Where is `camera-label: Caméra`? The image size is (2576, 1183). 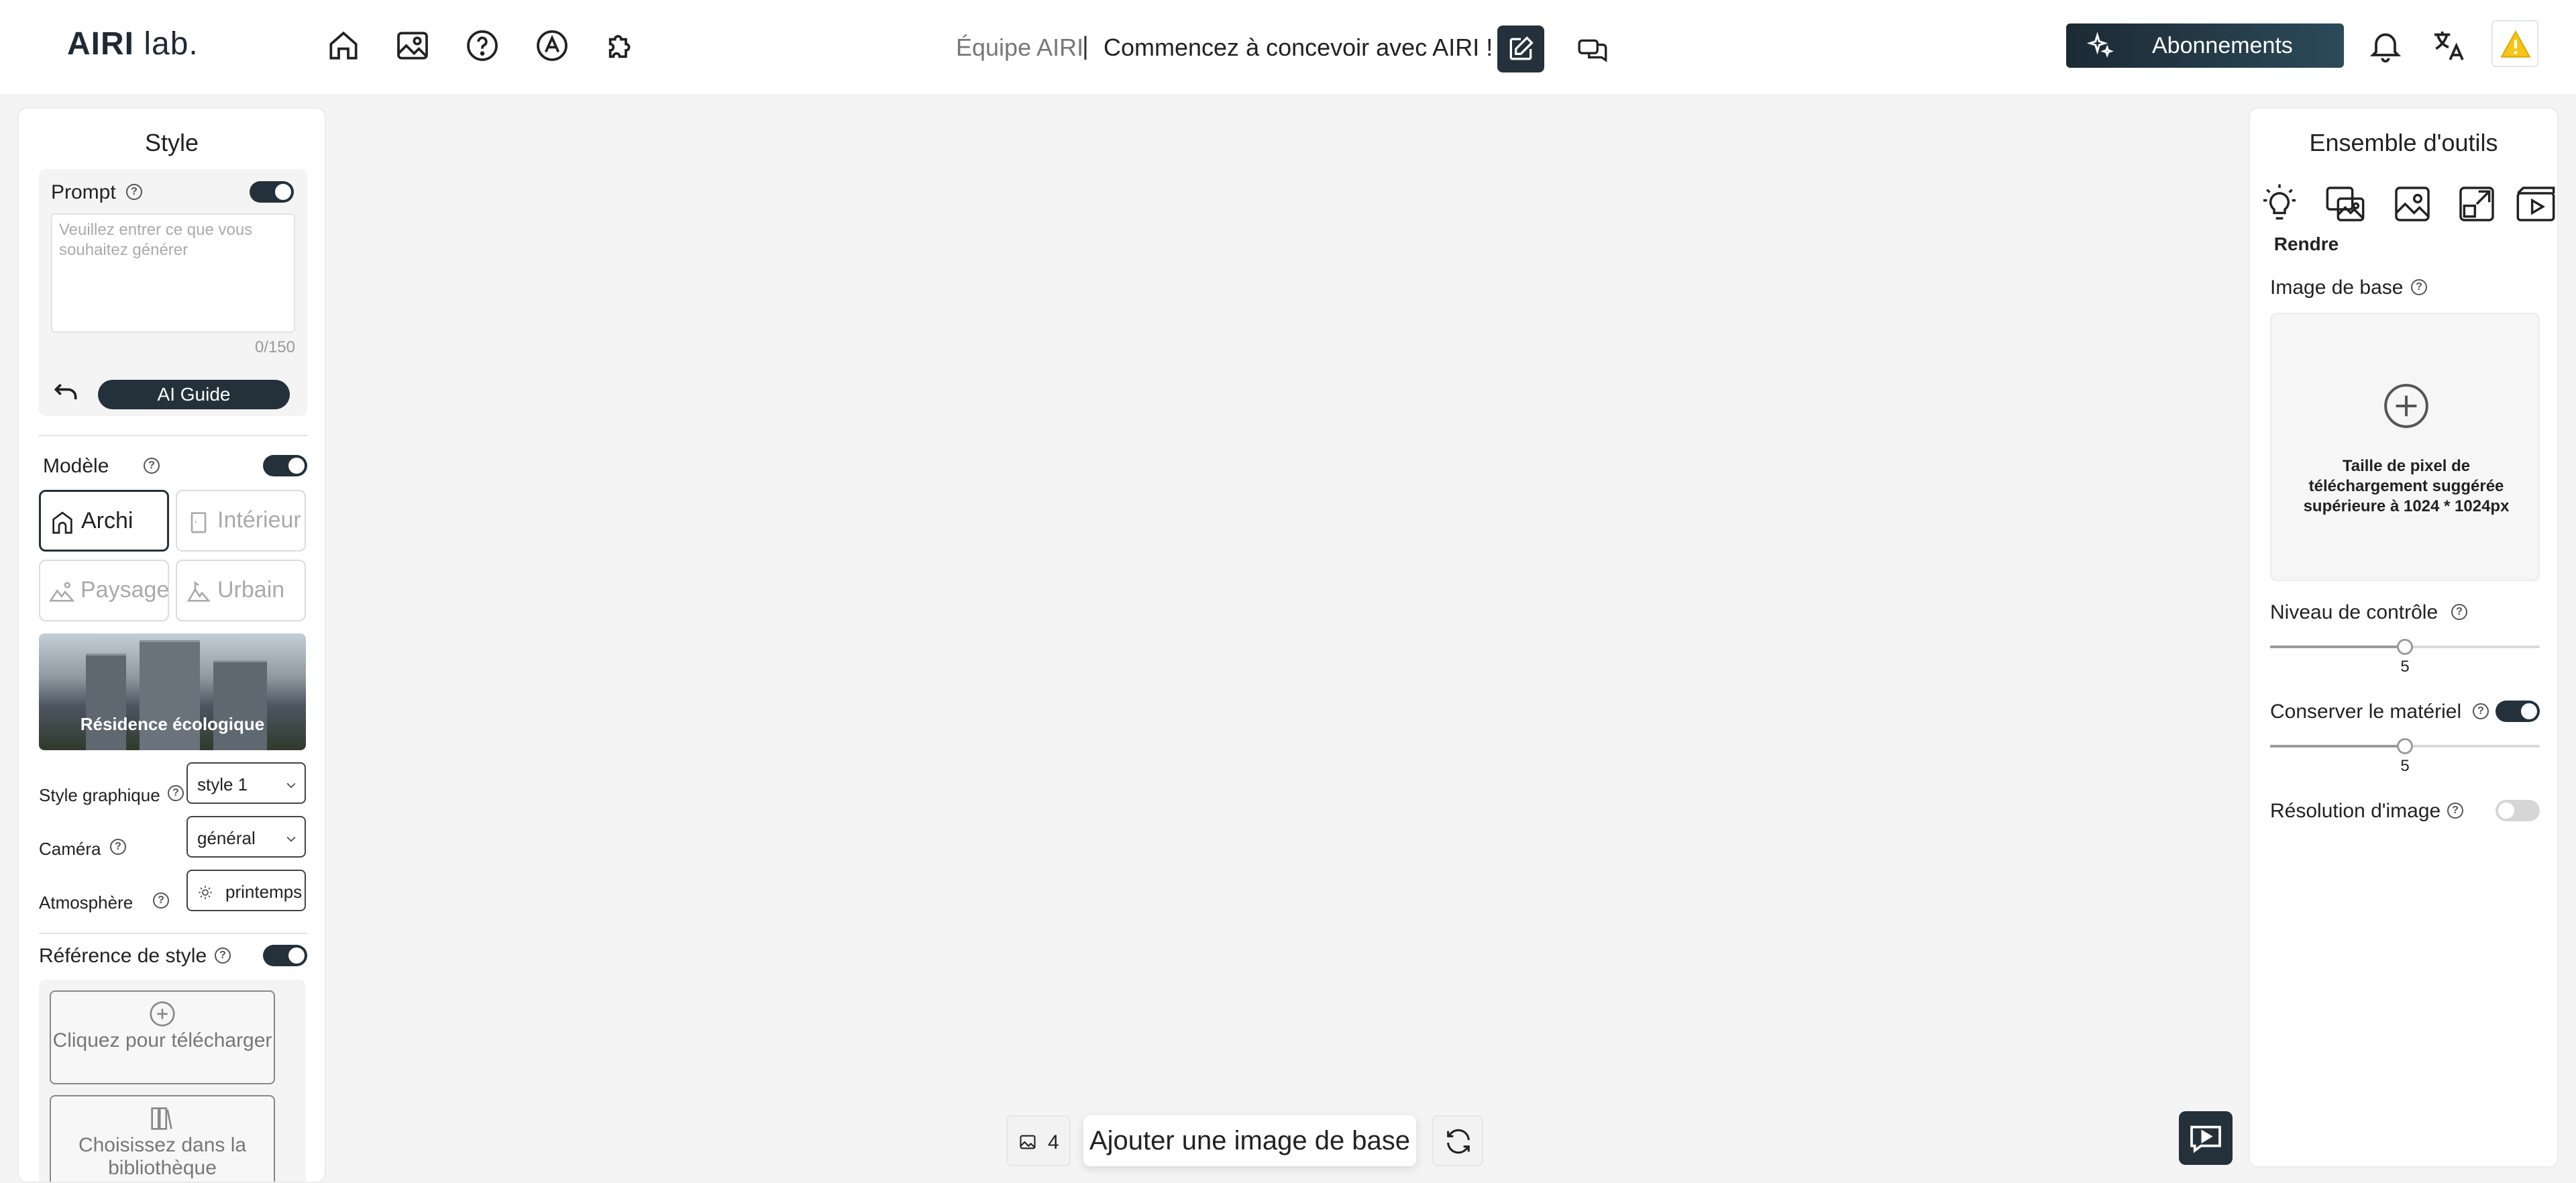 camera-label: Caméra is located at coordinates (70, 849).